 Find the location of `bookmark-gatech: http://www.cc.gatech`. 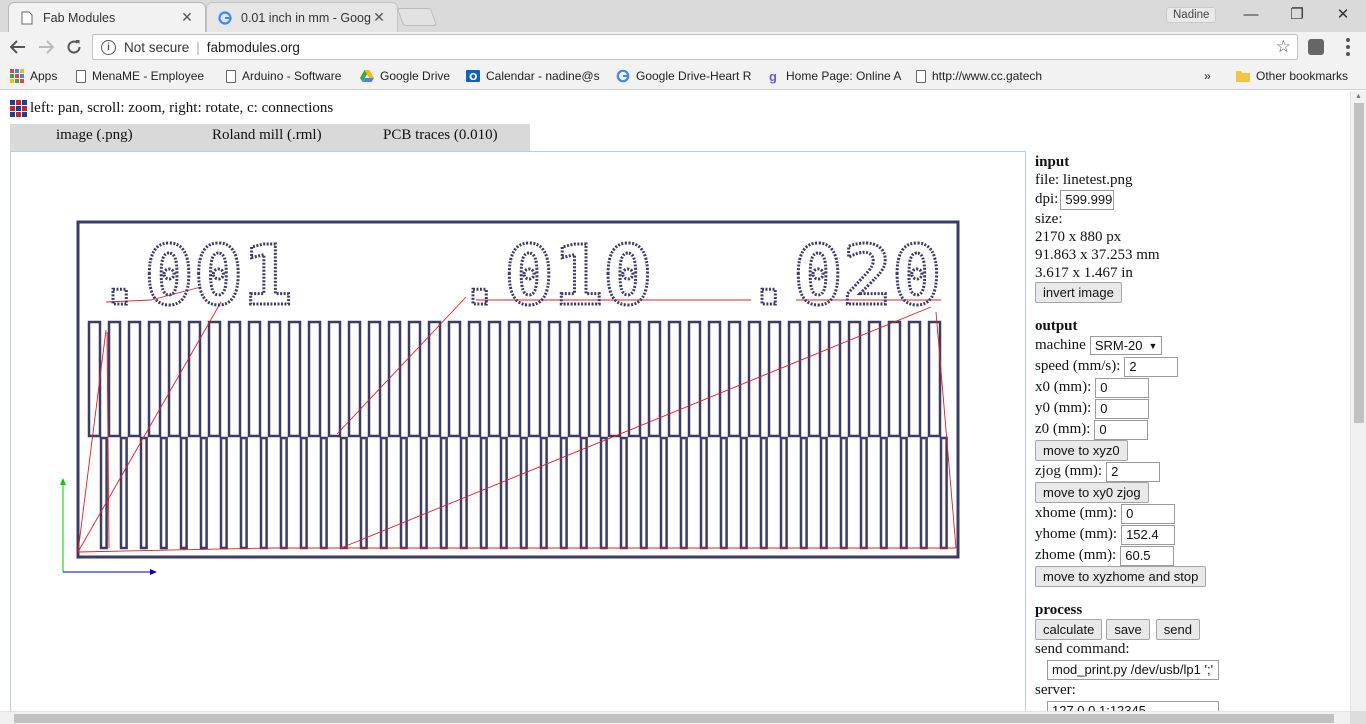

bookmark-gatech: http://www.cc.gatech is located at coordinates (986, 76).